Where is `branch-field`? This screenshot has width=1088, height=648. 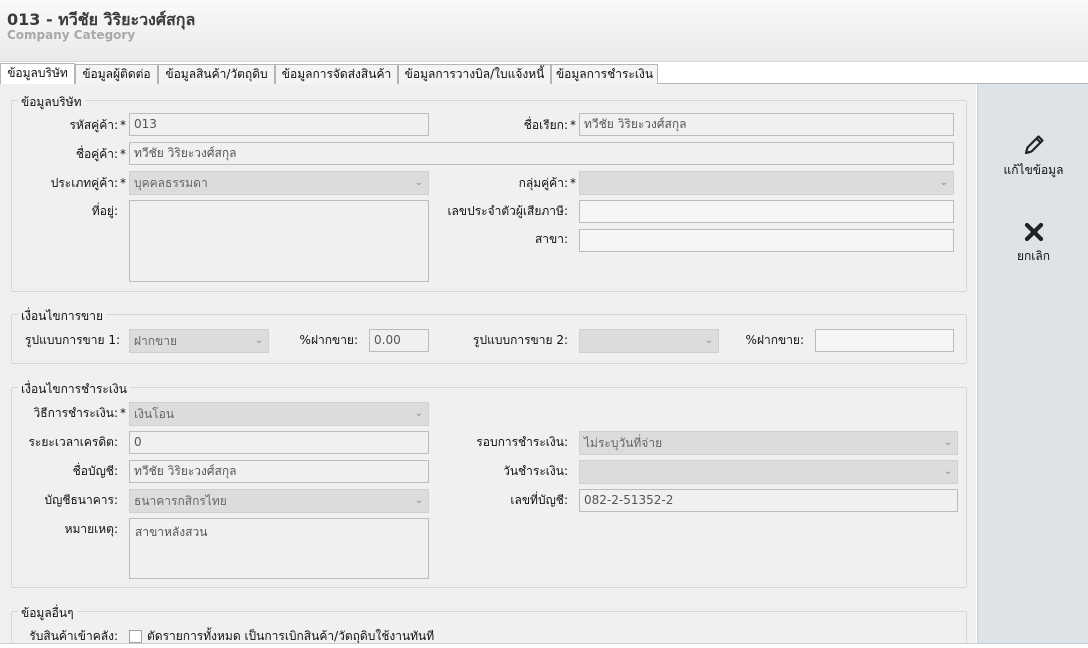
branch-field is located at coordinates (766, 240).